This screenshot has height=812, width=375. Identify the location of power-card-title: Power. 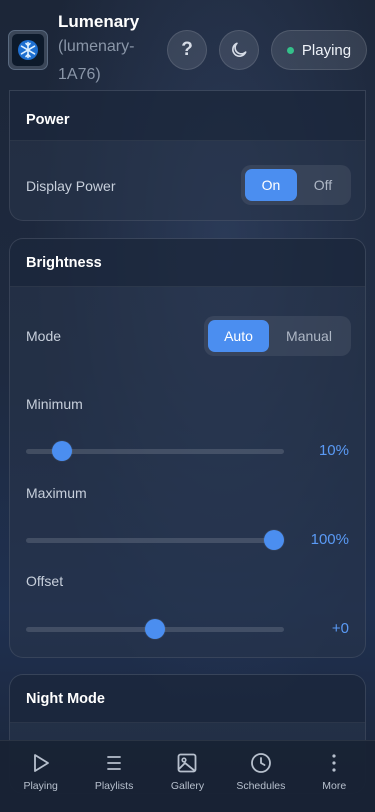
(48, 119).